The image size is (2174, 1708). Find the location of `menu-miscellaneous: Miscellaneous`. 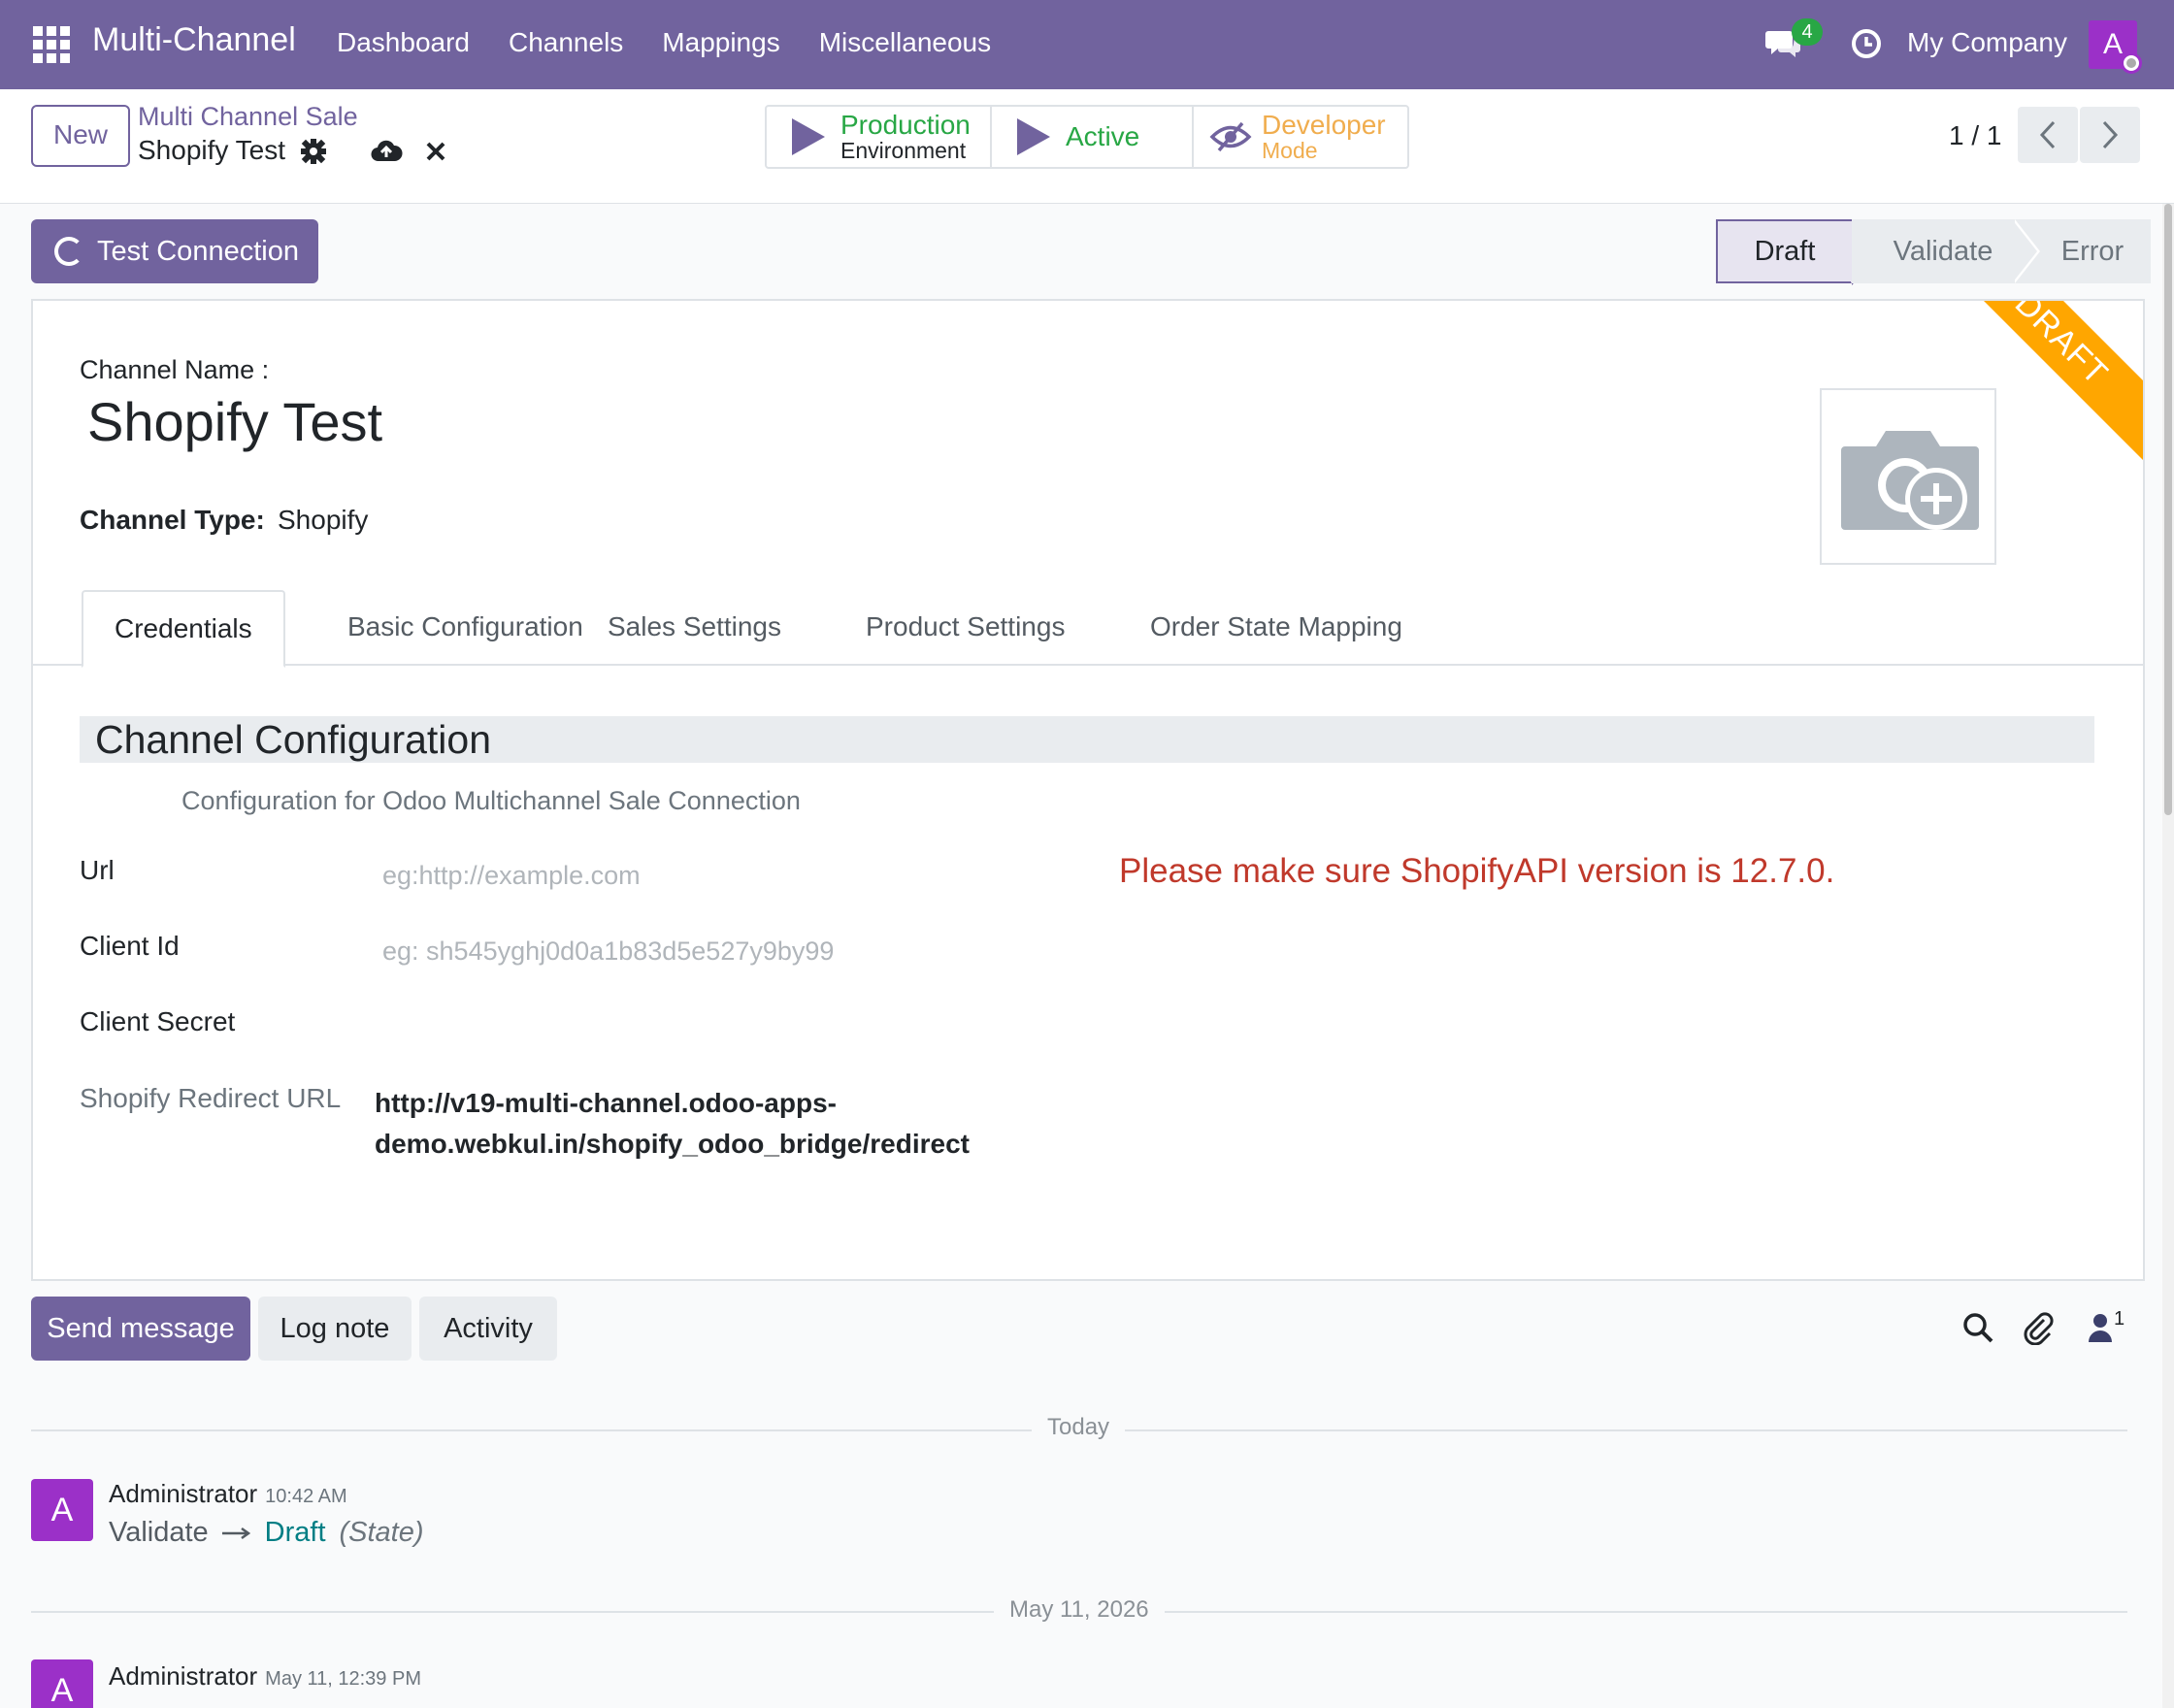

menu-miscellaneous: Miscellaneous is located at coordinates (905, 42).